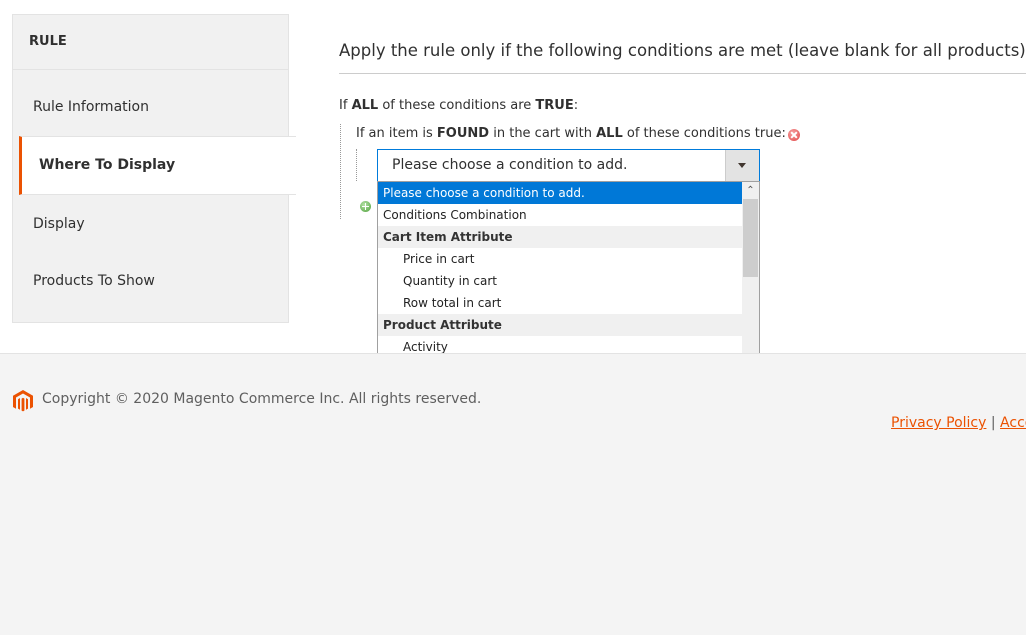 The height and width of the screenshot is (635, 1026). Describe the element at coordinates (151, 224) in the screenshot. I see `sidebar-item-display: Display` at that location.